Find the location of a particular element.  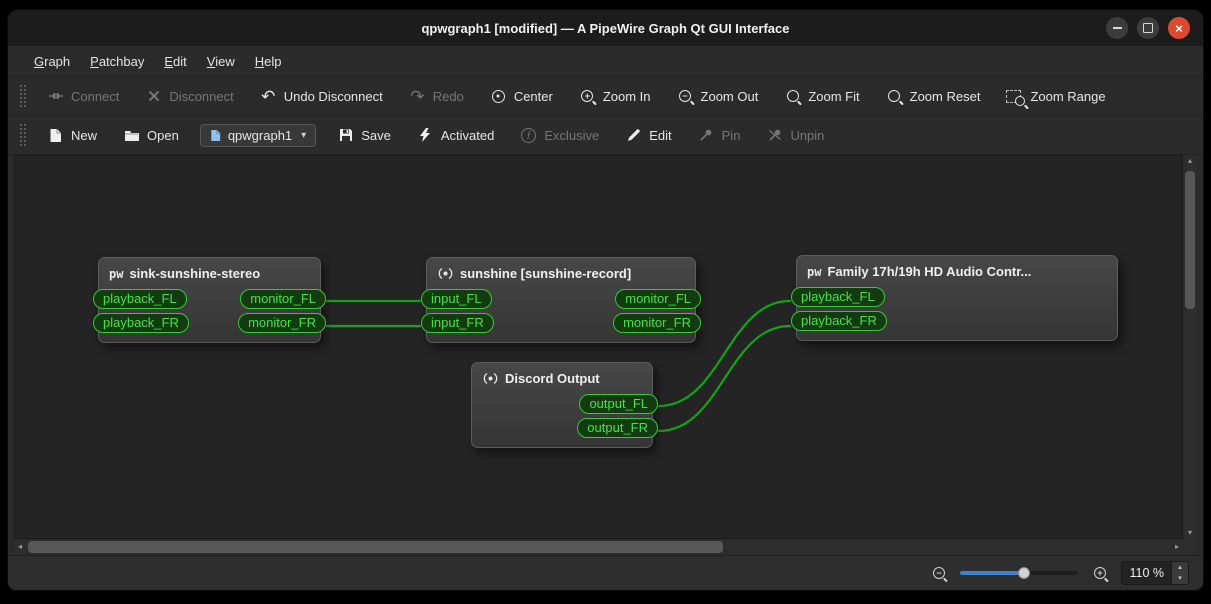

close-button: × is located at coordinates (1179, 28).